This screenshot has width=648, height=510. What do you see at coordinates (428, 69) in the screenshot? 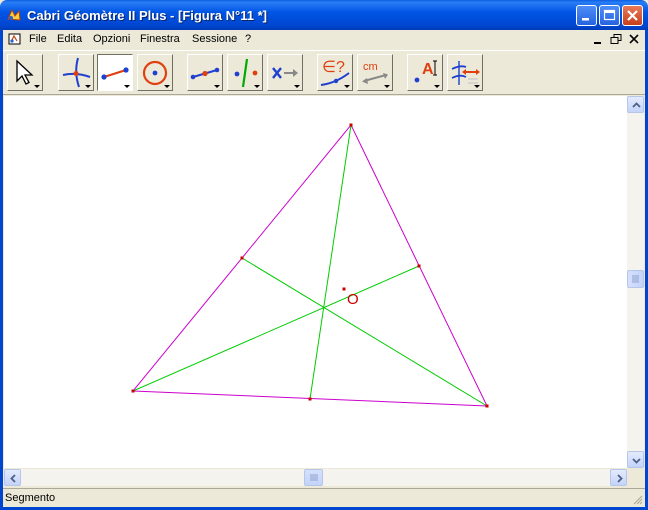
I see `svg-text: A` at bounding box center [428, 69].